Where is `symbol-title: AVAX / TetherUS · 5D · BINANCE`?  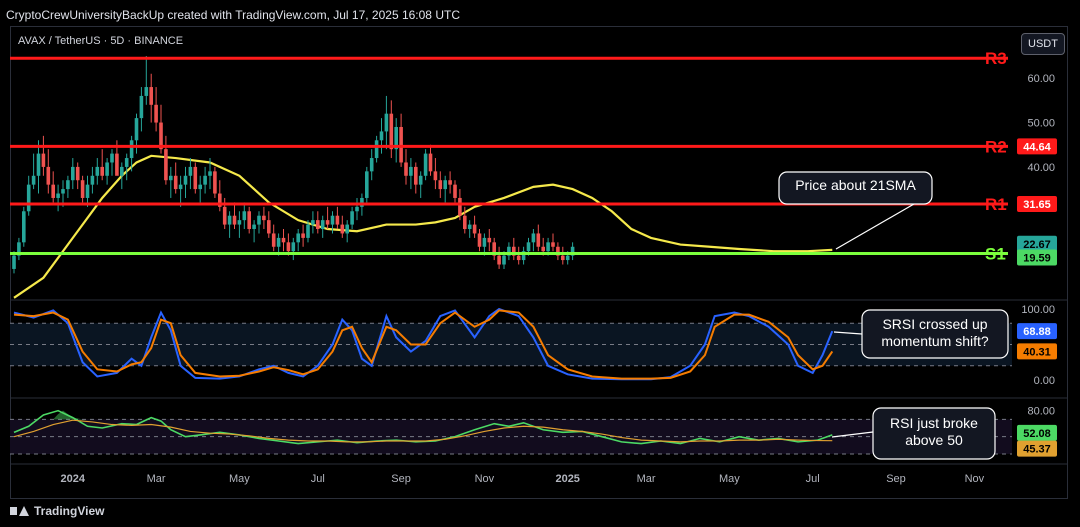
symbol-title: AVAX / TetherUS · 5D · BINANCE is located at coordinates (101, 41).